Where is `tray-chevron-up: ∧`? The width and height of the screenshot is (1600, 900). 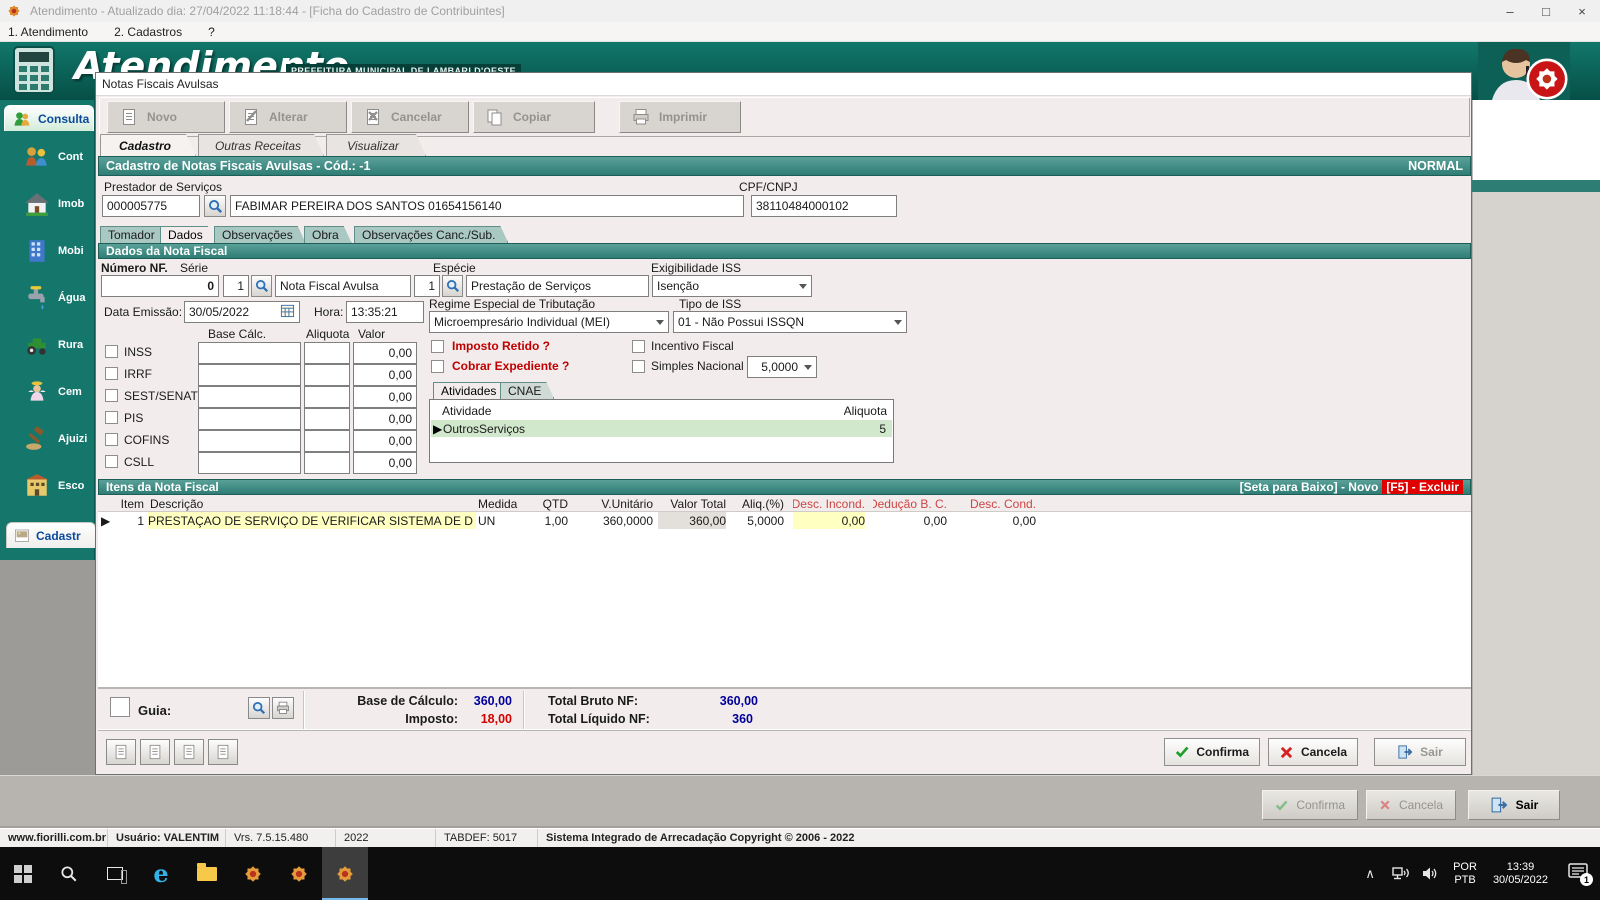
tray-chevron-up: ∧ is located at coordinates (1370, 873).